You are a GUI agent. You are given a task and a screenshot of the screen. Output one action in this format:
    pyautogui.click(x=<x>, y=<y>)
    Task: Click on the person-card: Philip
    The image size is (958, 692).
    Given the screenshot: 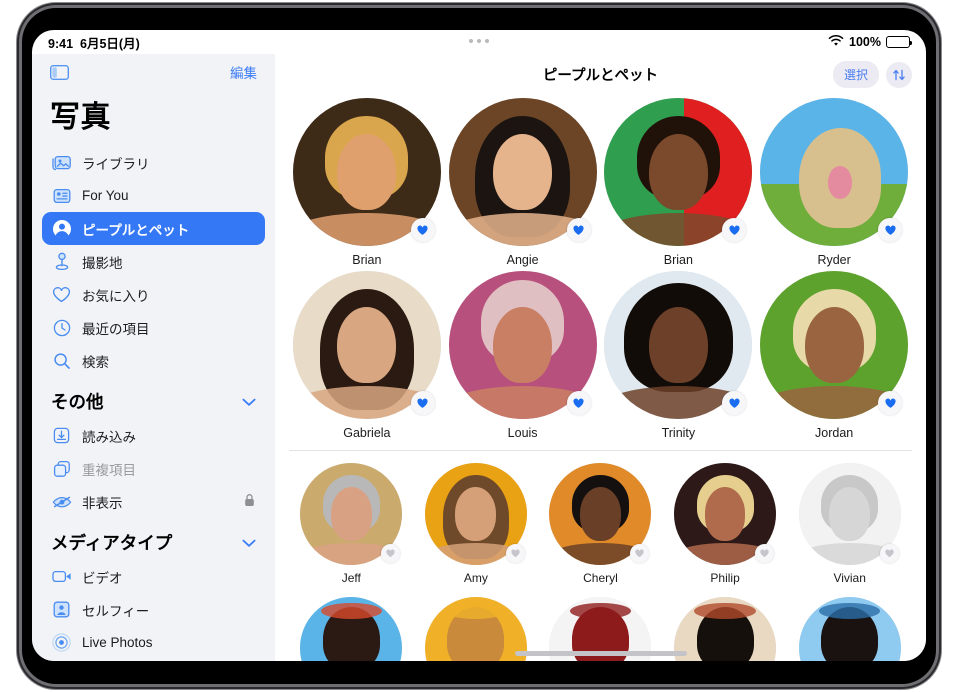 What is the action you would take?
    pyautogui.click(x=725, y=524)
    